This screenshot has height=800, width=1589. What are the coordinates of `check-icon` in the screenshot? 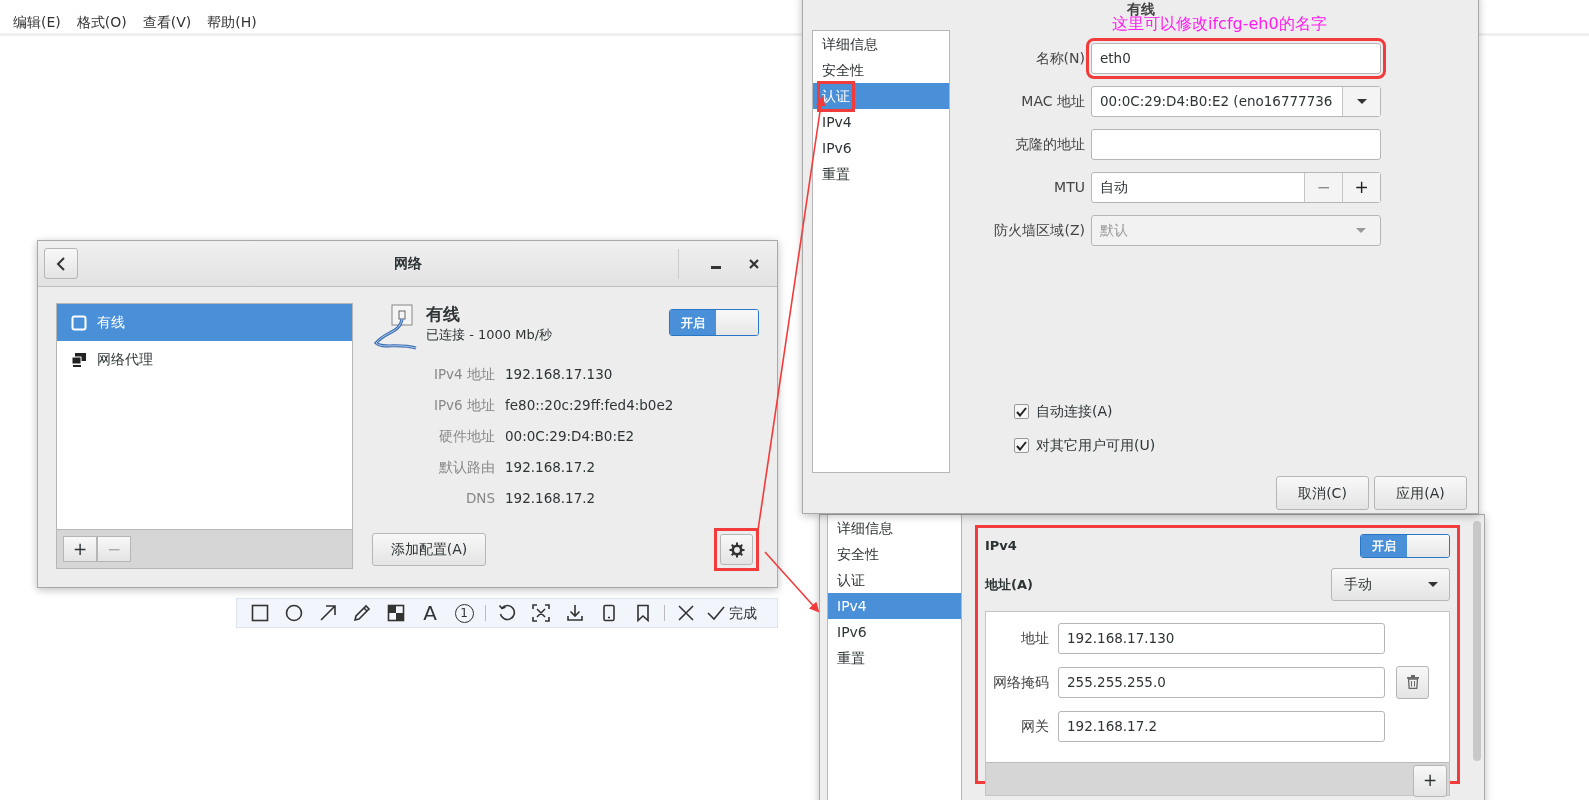 It's located at (716, 613).